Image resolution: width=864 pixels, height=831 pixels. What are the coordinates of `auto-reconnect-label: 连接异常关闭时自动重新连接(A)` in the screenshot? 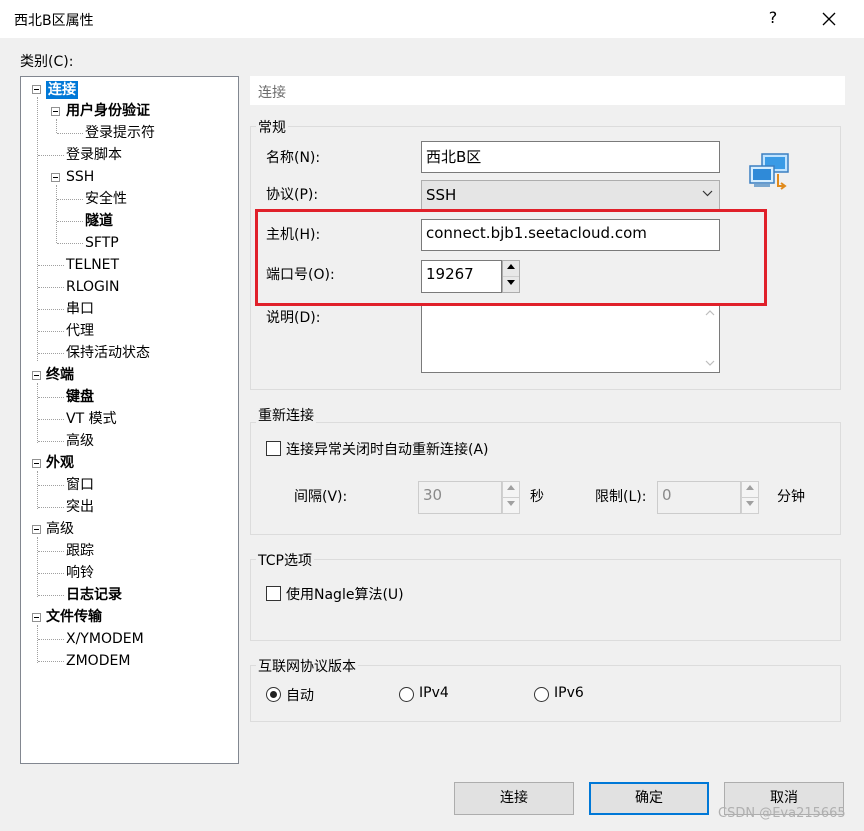 It's located at (387, 450).